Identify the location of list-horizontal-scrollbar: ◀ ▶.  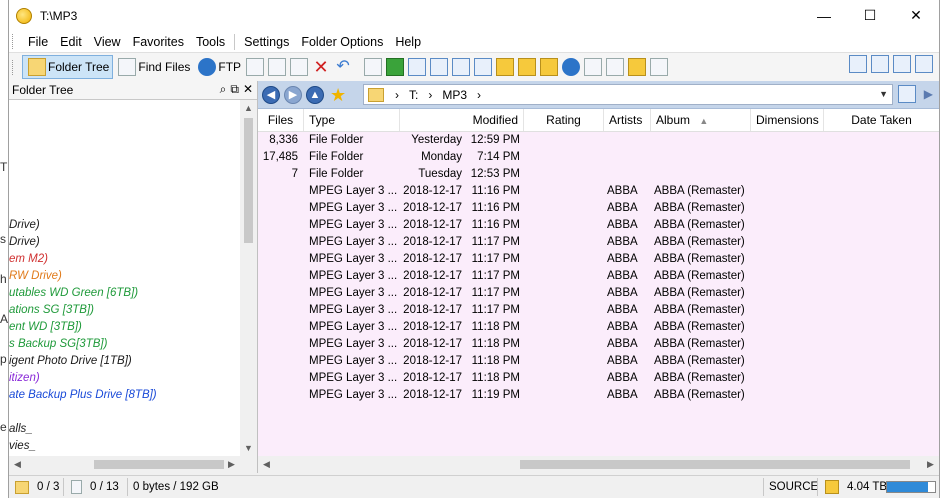
(598, 464).